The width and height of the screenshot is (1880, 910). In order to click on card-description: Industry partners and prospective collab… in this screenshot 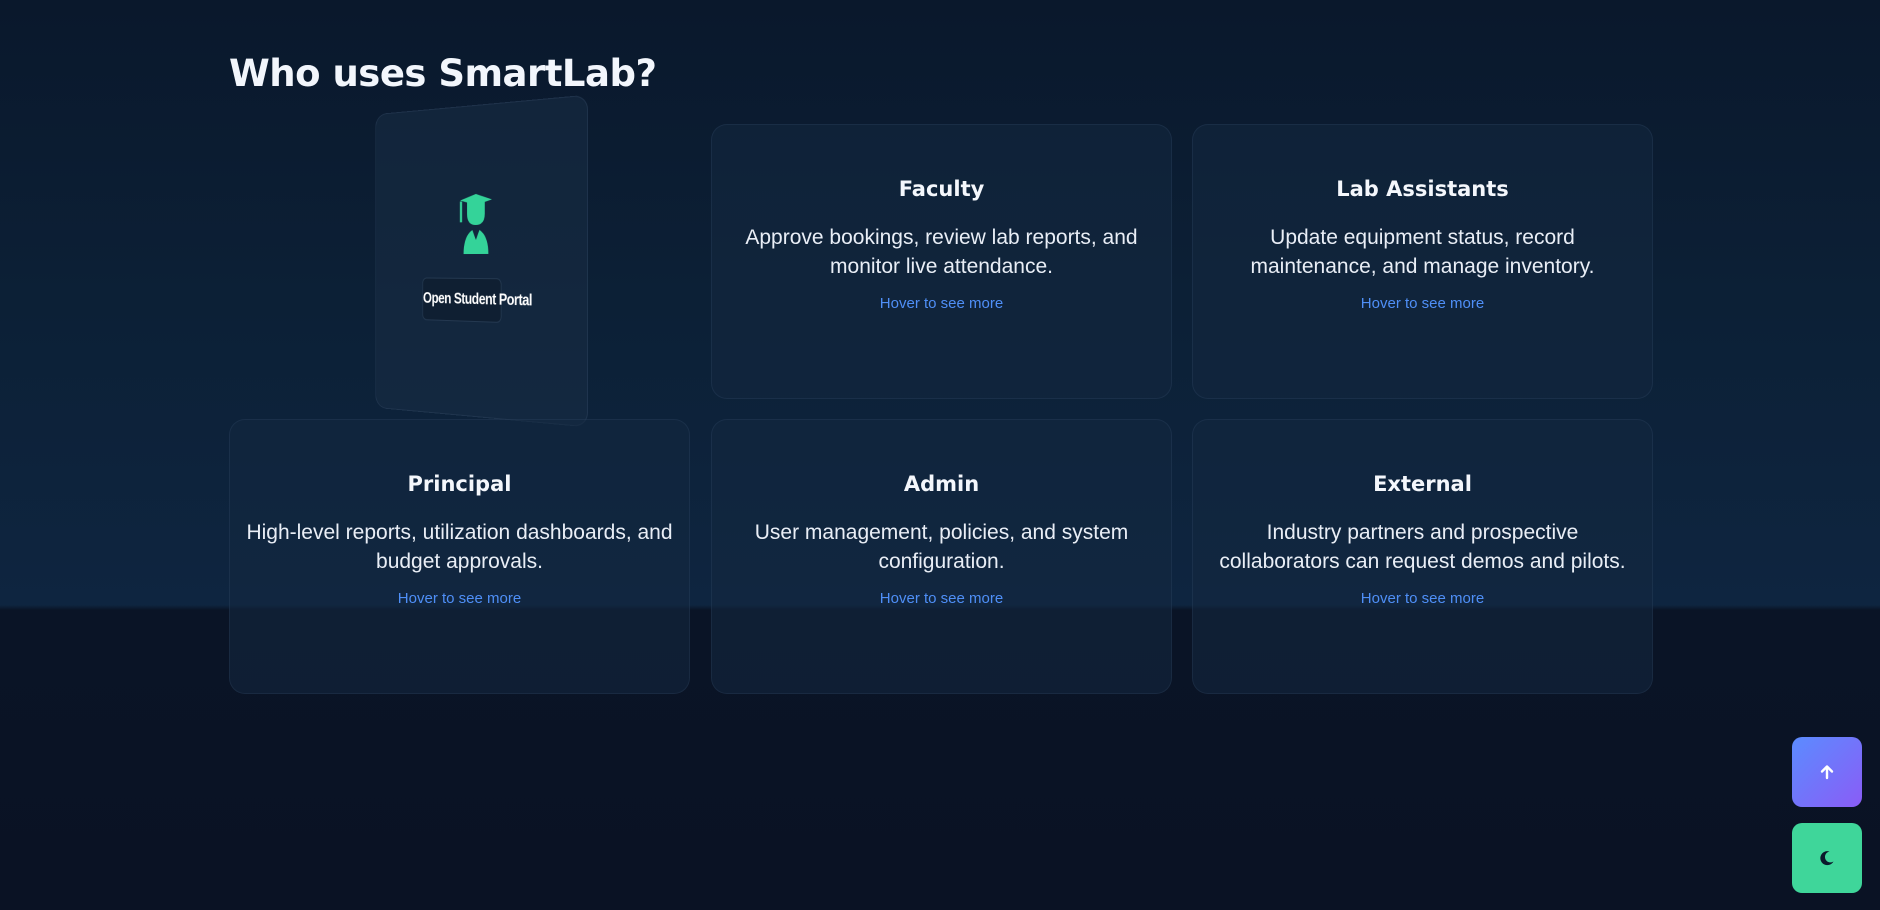, I will do `click(1422, 547)`.